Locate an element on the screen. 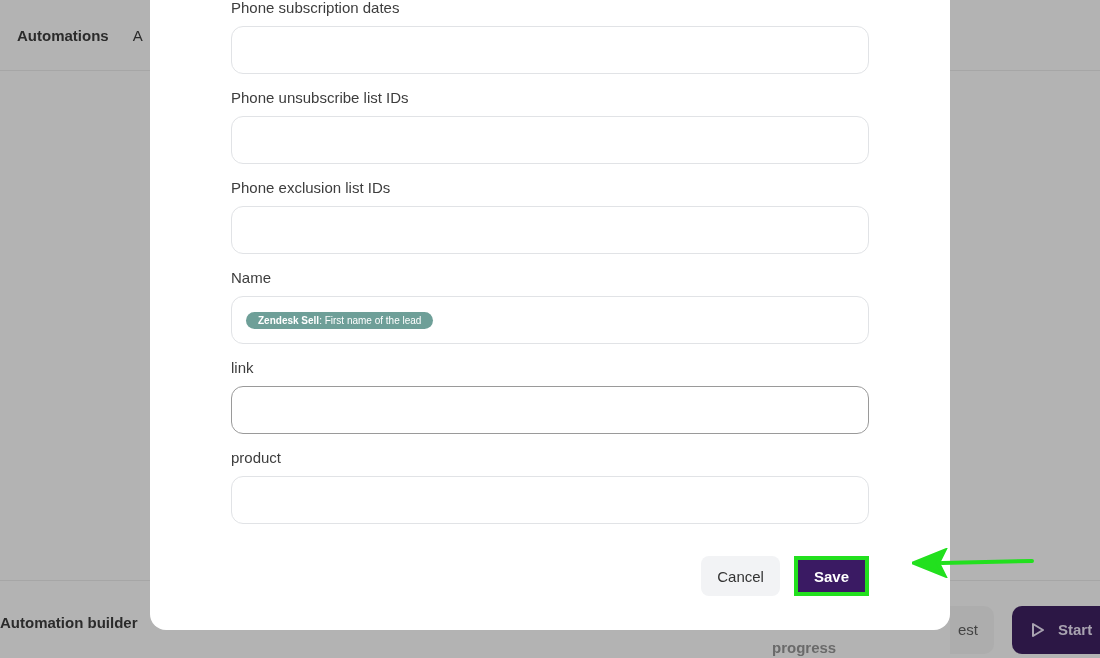 Image resolution: width=1100 pixels, height=658 pixels. cancel-button: Cancel is located at coordinates (740, 576).